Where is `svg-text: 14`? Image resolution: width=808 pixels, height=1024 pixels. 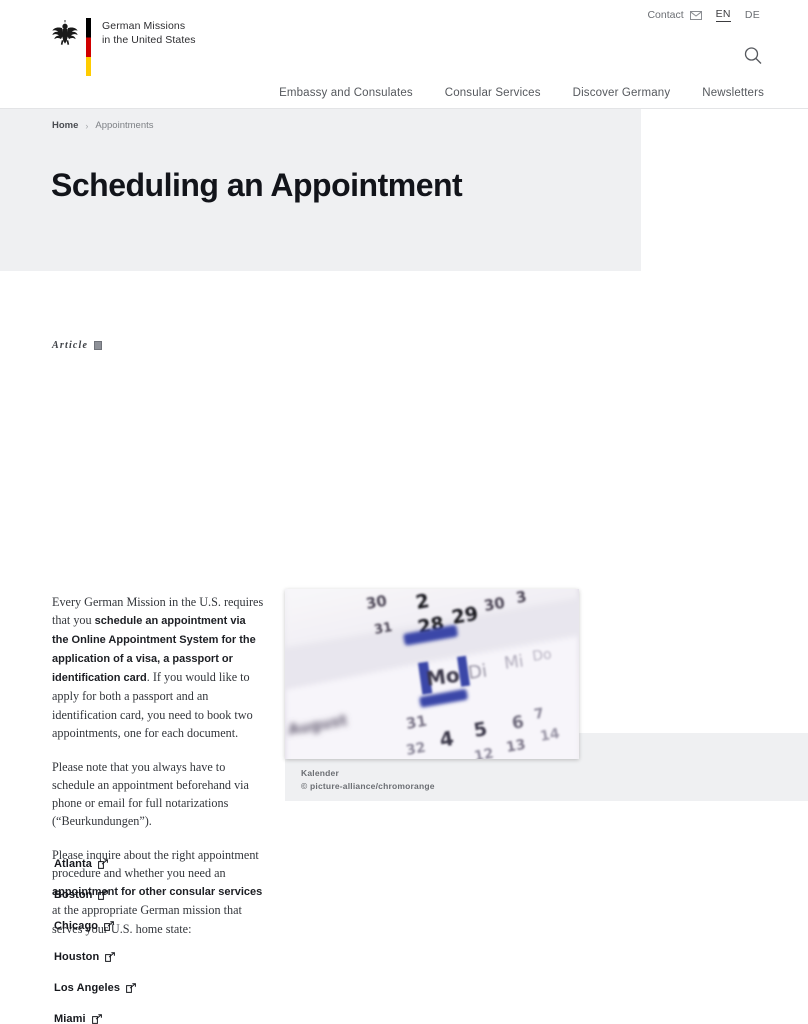 svg-text: 14 is located at coordinates (550, 735).